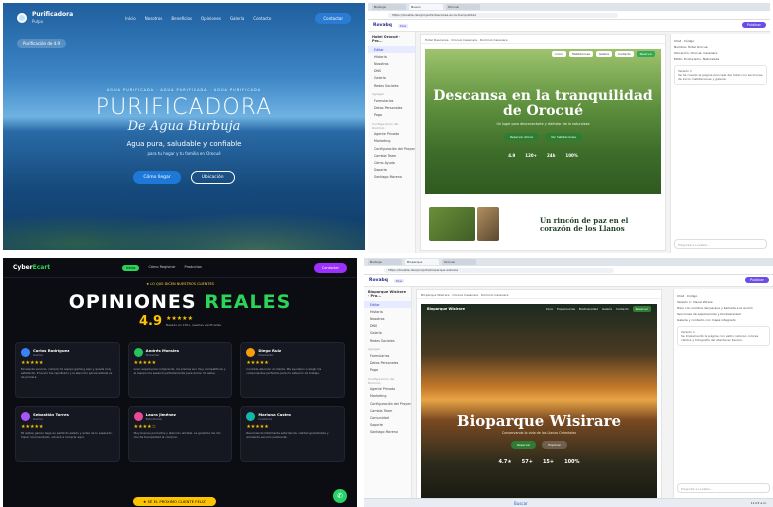 Image resolution: width=773 pixels, height=507 pixels. I want to click on browser-tab: Bioparque, so click(422, 262).